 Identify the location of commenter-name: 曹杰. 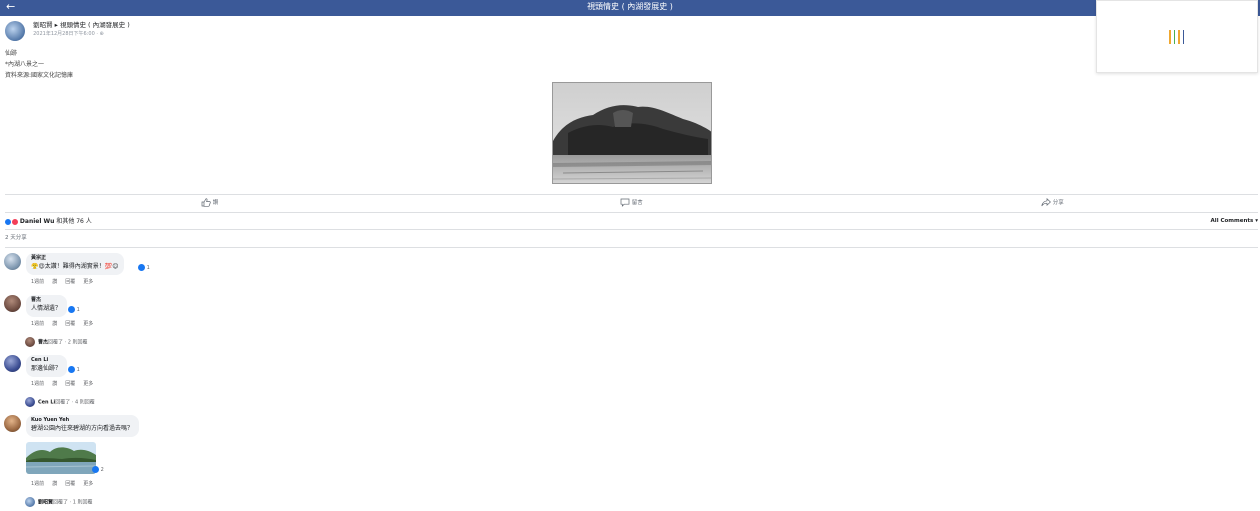
(46, 300).